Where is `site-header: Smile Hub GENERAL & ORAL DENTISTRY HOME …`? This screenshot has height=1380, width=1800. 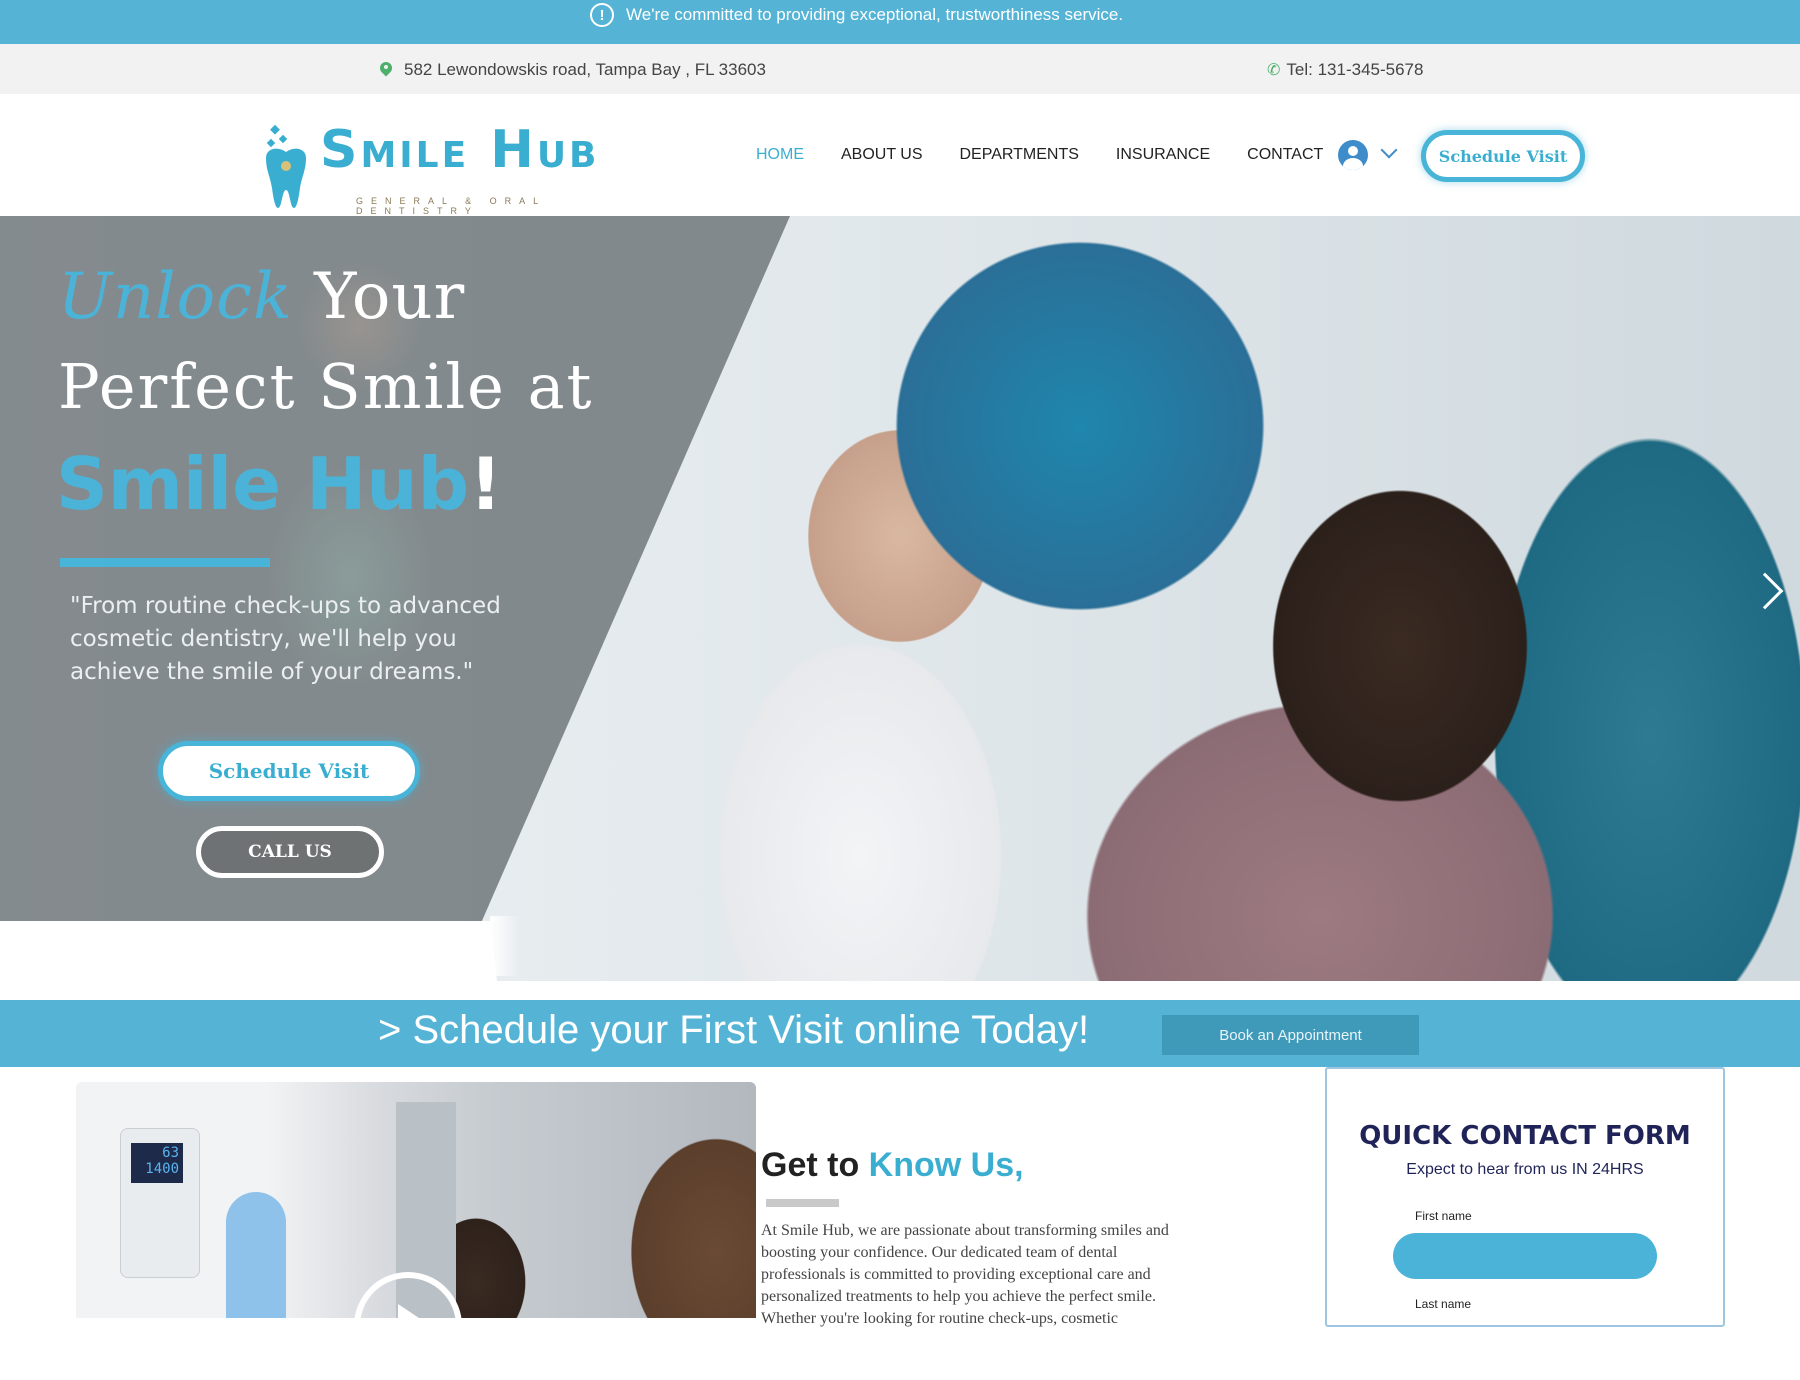
site-header: Smile Hub GENERAL & ORAL DENTISTRY HOME … is located at coordinates (900, 155).